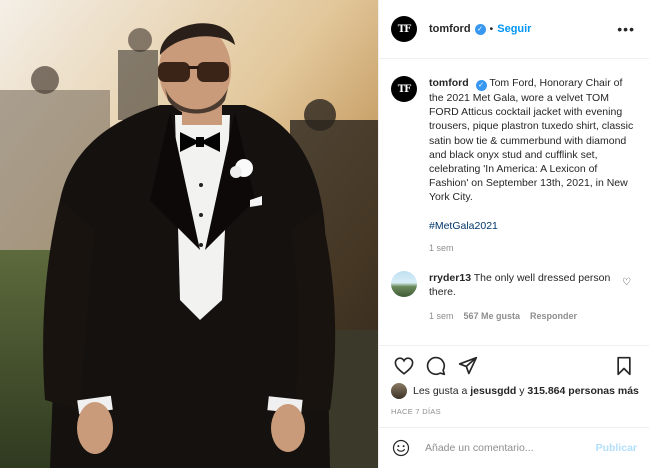 This screenshot has width=649, height=468. Describe the element at coordinates (493, 391) in the screenshot. I see `likes-user: jesusgdd` at that location.